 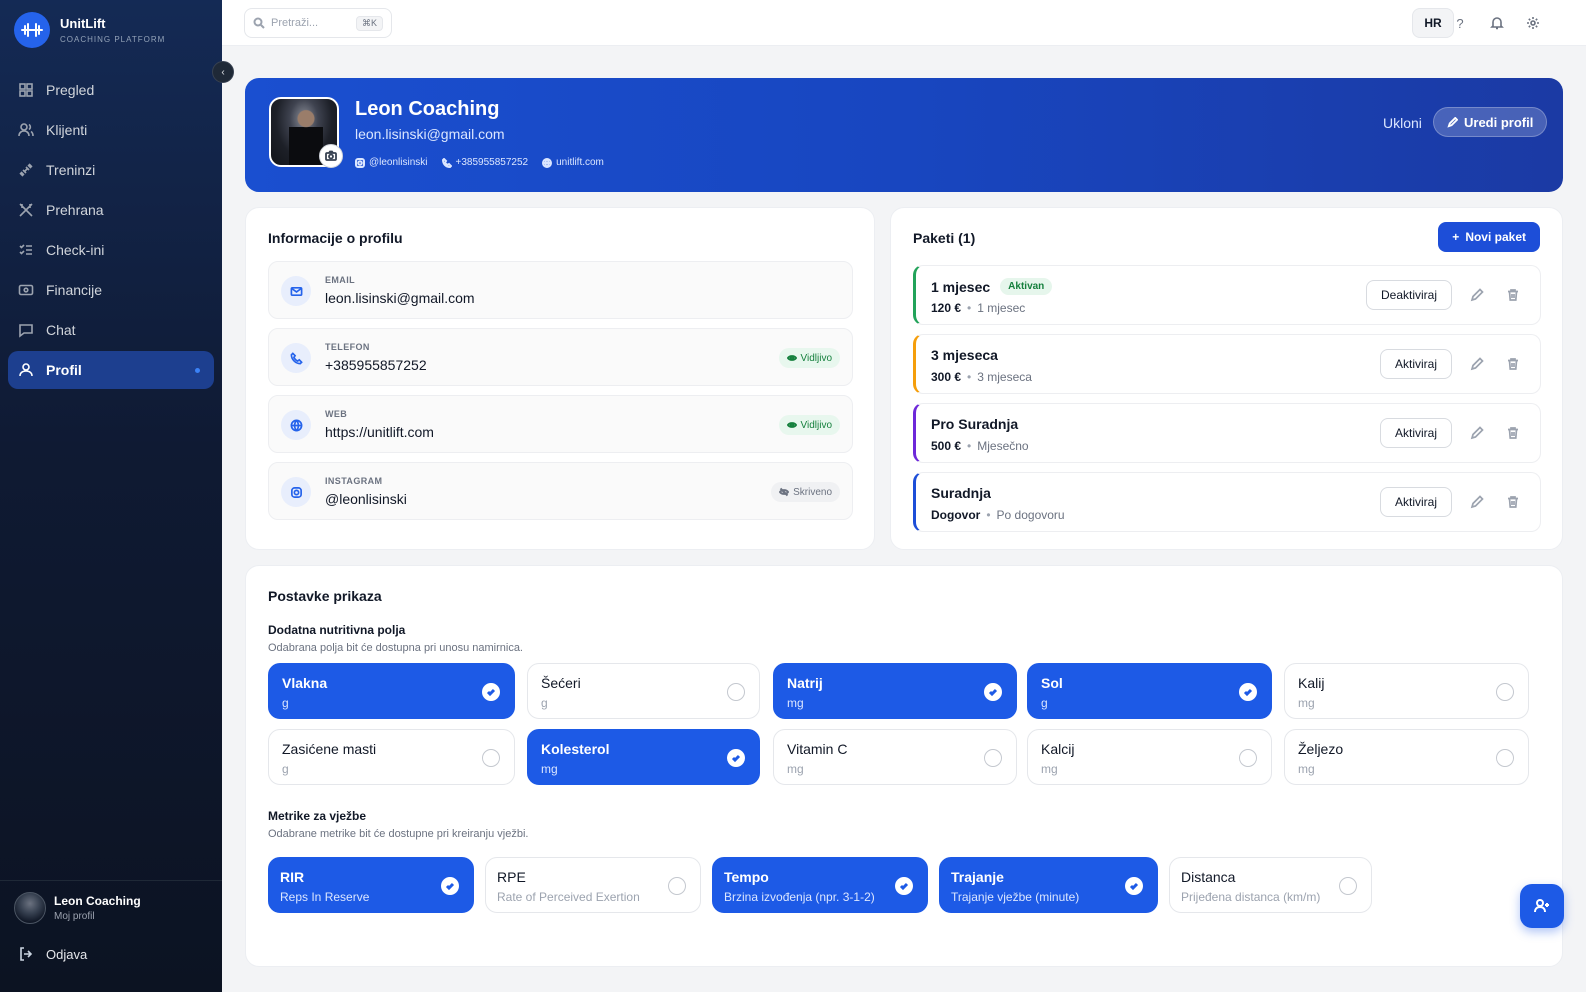 What do you see at coordinates (1533, 23) in the screenshot?
I see `settings-button` at bounding box center [1533, 23].